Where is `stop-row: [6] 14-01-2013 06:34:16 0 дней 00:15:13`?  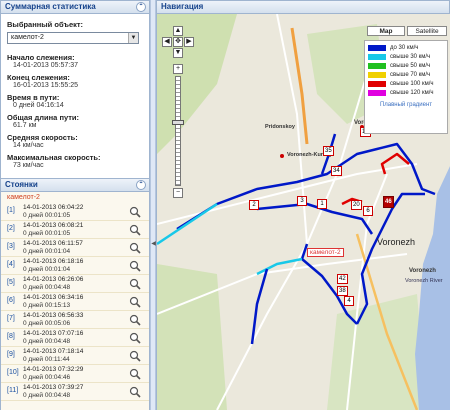
stop-row: [6] 14-01-2013 06:34:16 0 дней 00:15:13 is located at coordinates (75, 302).